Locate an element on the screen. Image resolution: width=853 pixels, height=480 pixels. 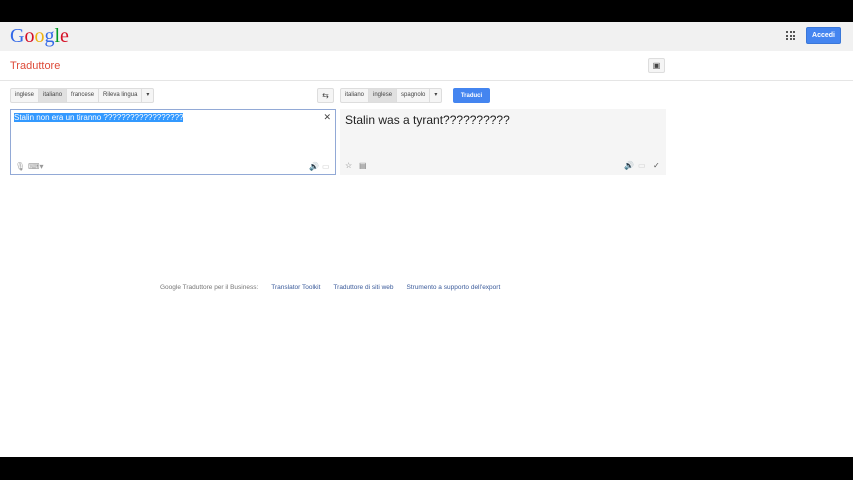
page-title: Traduttore is located at coordinates (35, 66).